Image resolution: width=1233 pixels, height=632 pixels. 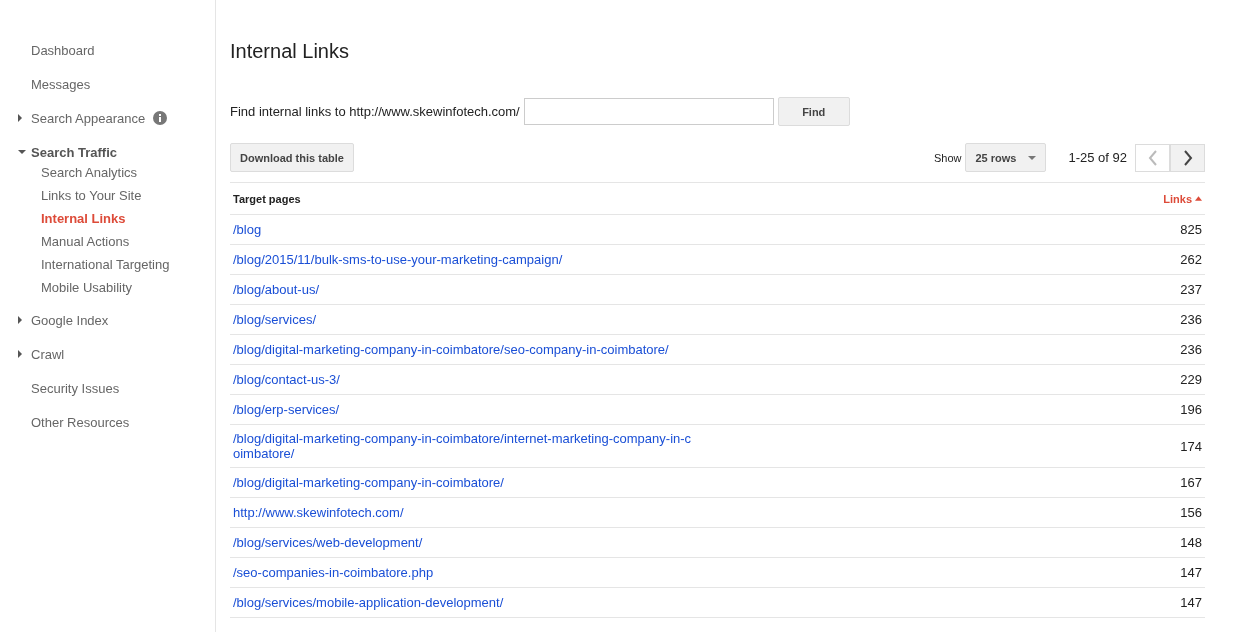 I want to click on link-count: 148, so click(x=1191, y=542).